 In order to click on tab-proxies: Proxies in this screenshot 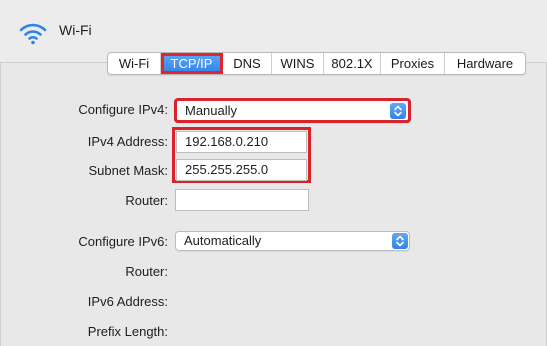, I will do `click(413, 63)`.